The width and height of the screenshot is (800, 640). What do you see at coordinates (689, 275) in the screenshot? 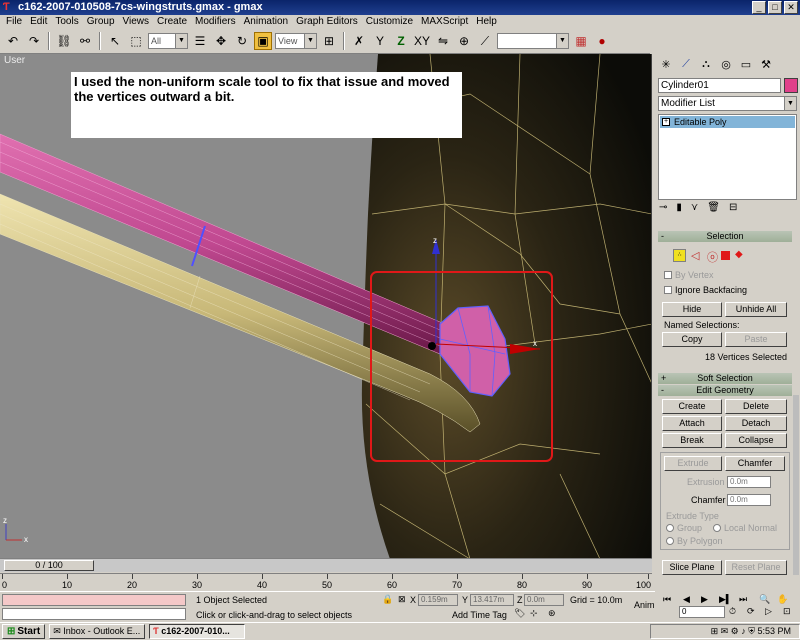
I see `by-vertex-checkbox: By Vertex` at bounding box center [689, 275].